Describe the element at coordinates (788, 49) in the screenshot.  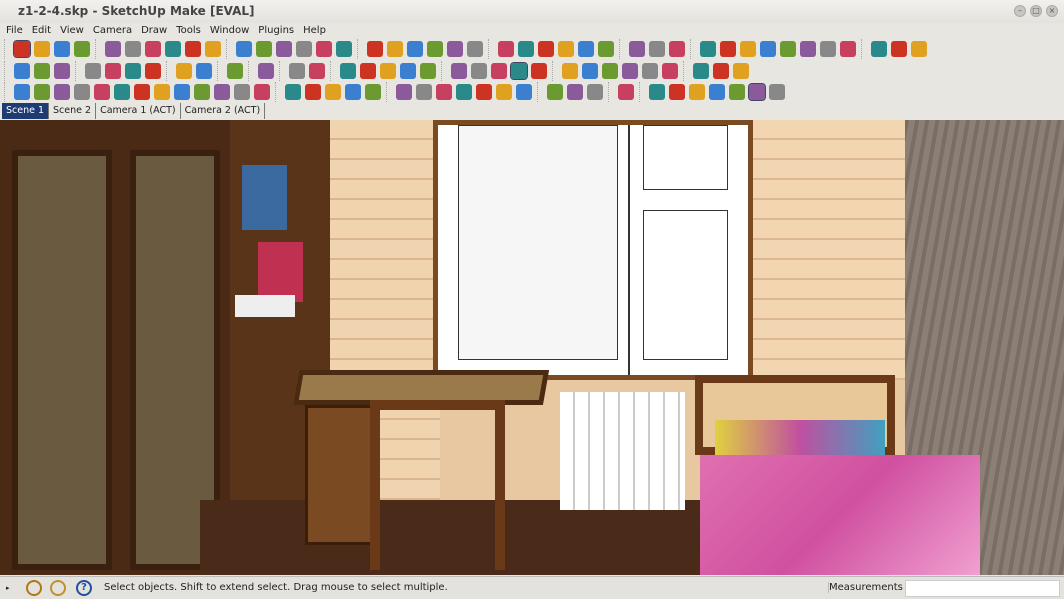
I see `smoove-icon` at that location.